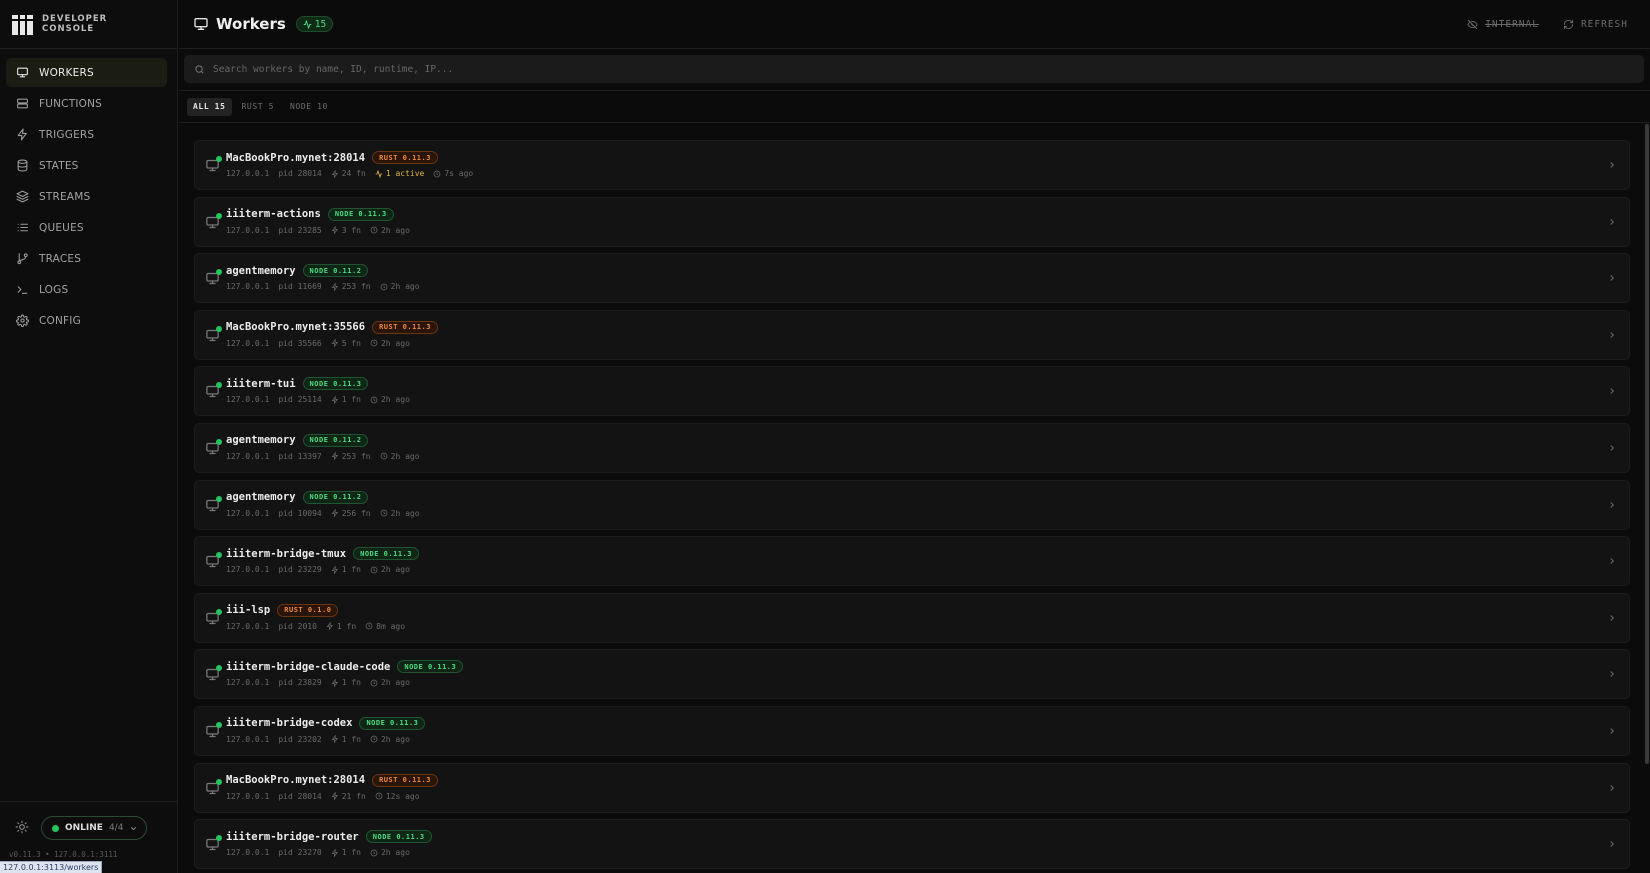  What do you see at coordinates (86, 165) in the screenshot?
I see `sidebar-item-states: STATES` at bounding box center [86, 165].